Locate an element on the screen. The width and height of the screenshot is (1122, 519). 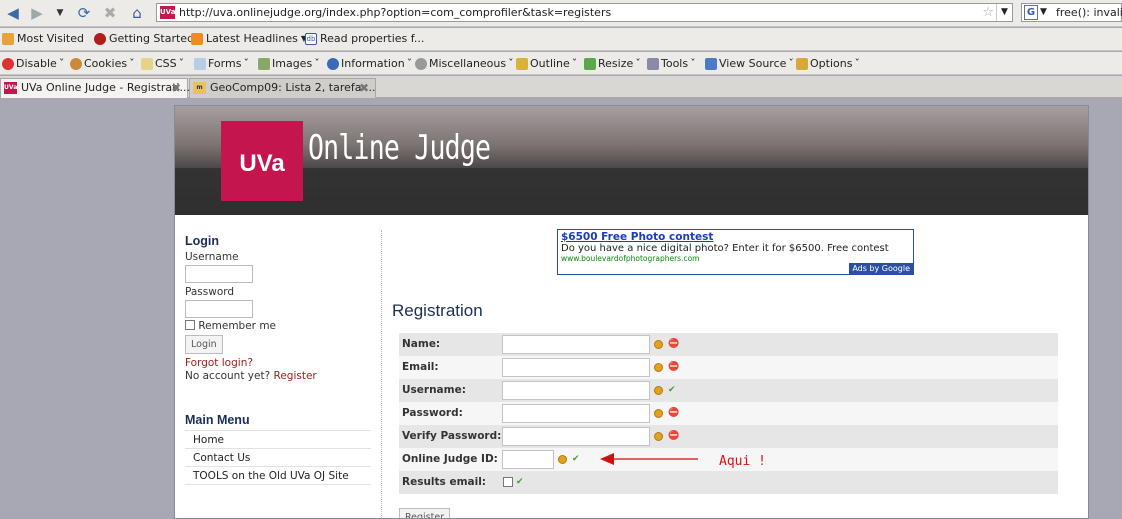
verify-password-input is located at coordinates (576, 436).